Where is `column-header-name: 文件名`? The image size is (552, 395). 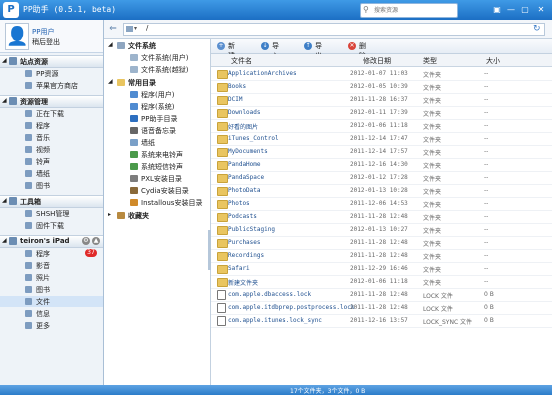
column-header-name: 文件名 is located at coordinates (241, 61).